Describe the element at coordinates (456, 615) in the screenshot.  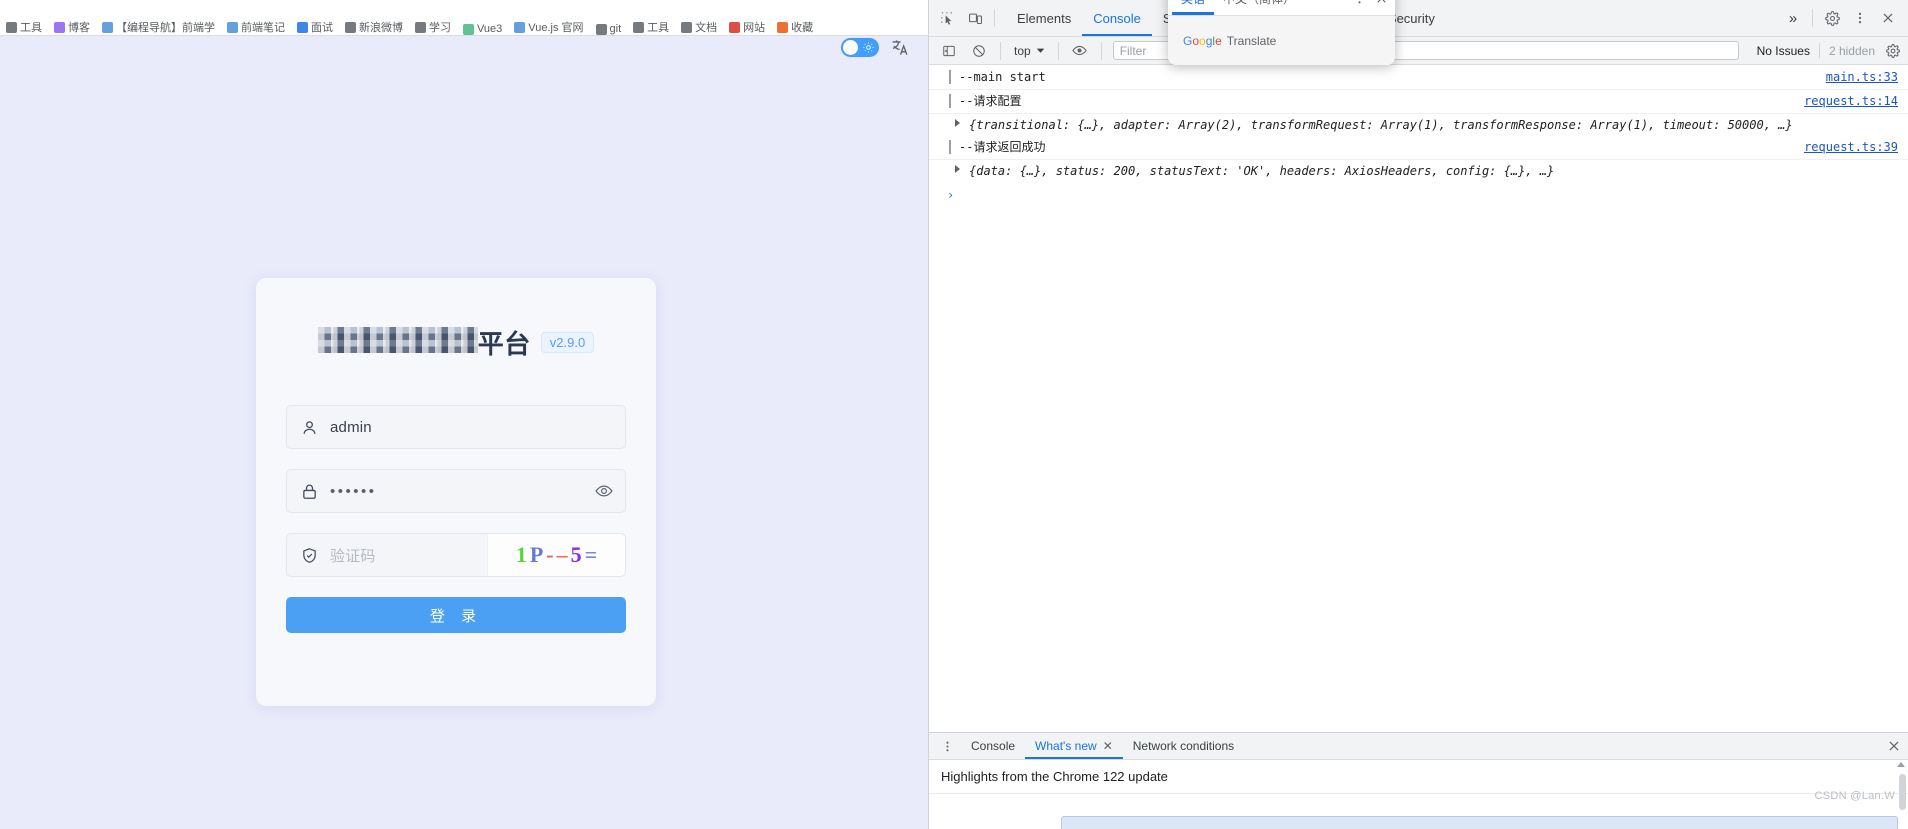
I see `login-submit-button: 登 录` at that location.